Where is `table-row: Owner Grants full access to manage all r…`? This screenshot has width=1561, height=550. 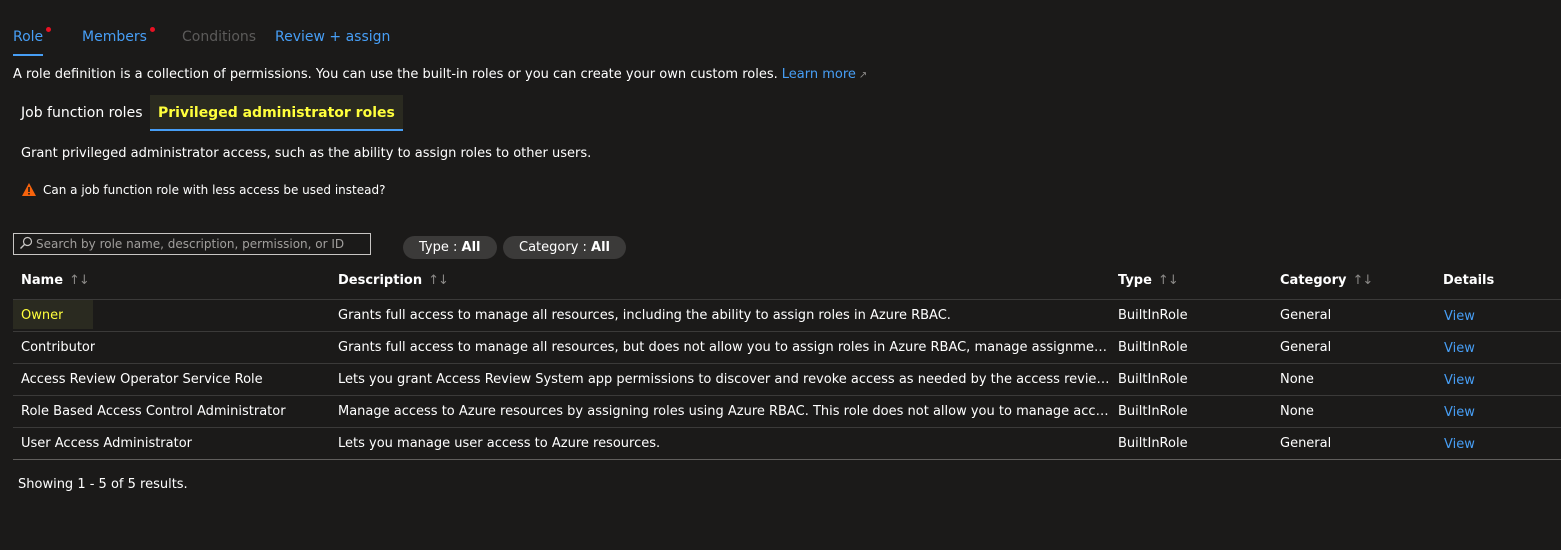
table-row: Owner Grants full access to manage all r… is located at coordinates (787, 315).